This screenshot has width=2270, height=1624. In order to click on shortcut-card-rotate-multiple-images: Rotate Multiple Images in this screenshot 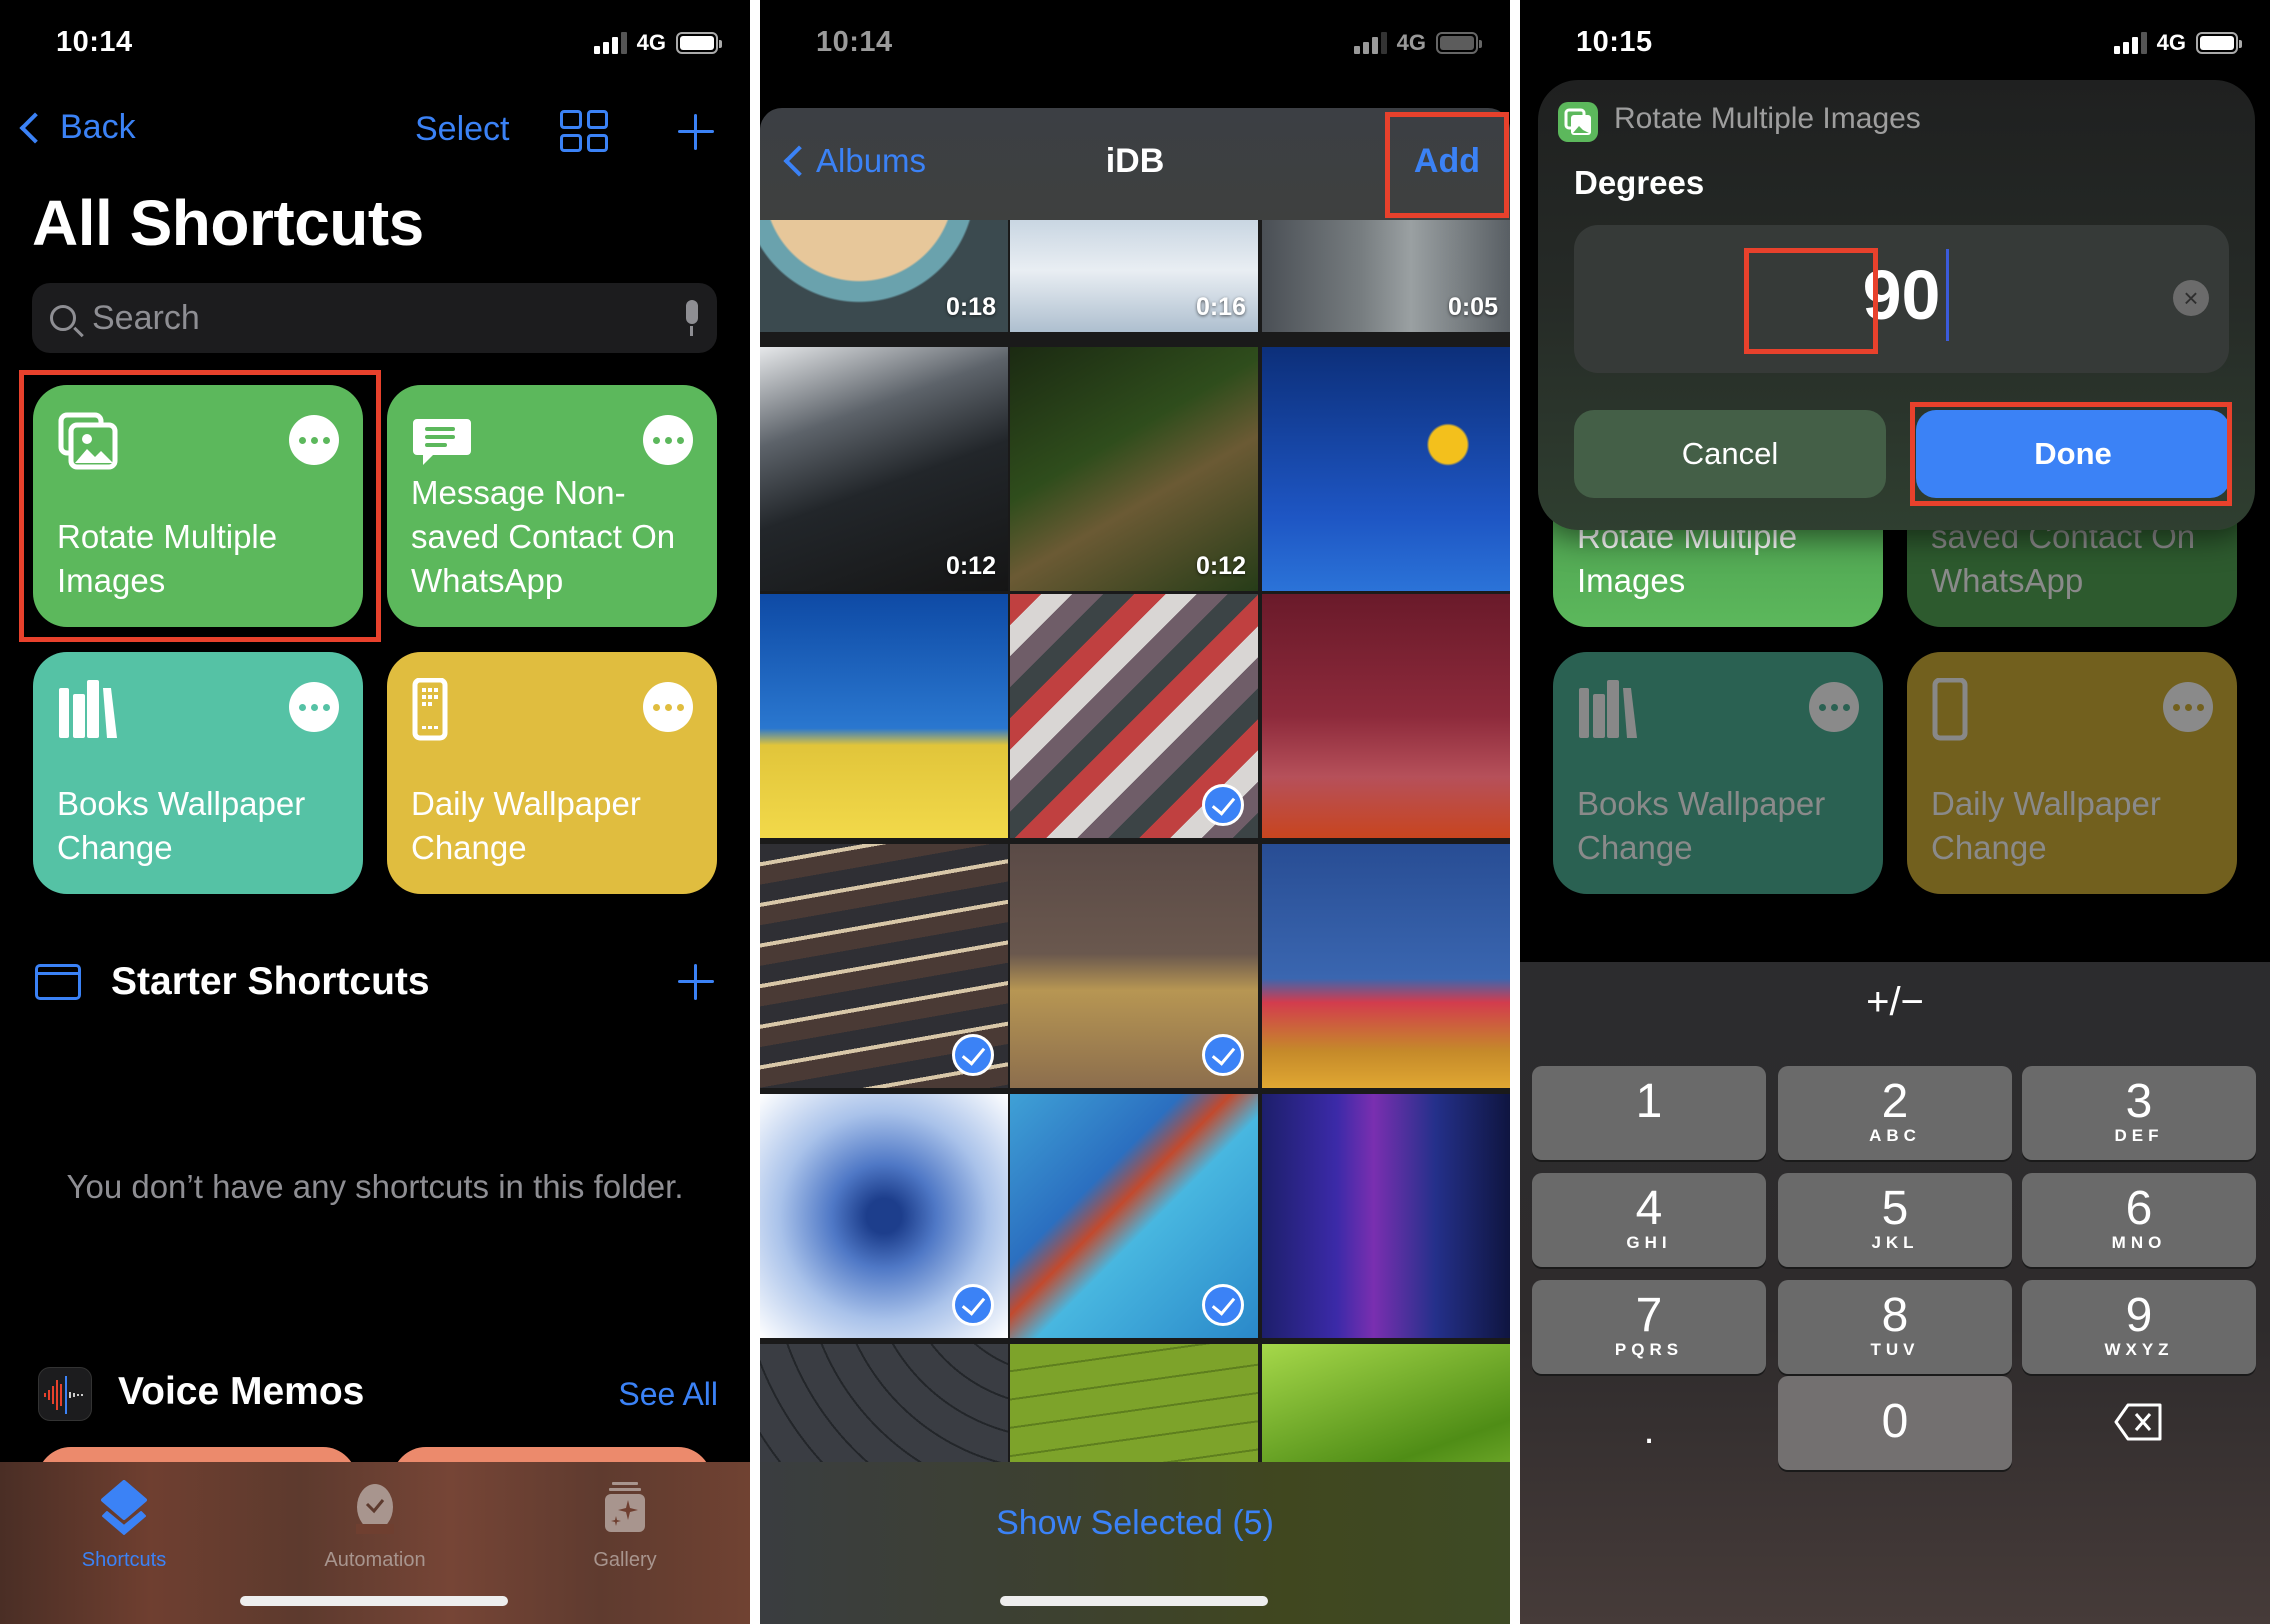, I will do `click(198, 506)`.